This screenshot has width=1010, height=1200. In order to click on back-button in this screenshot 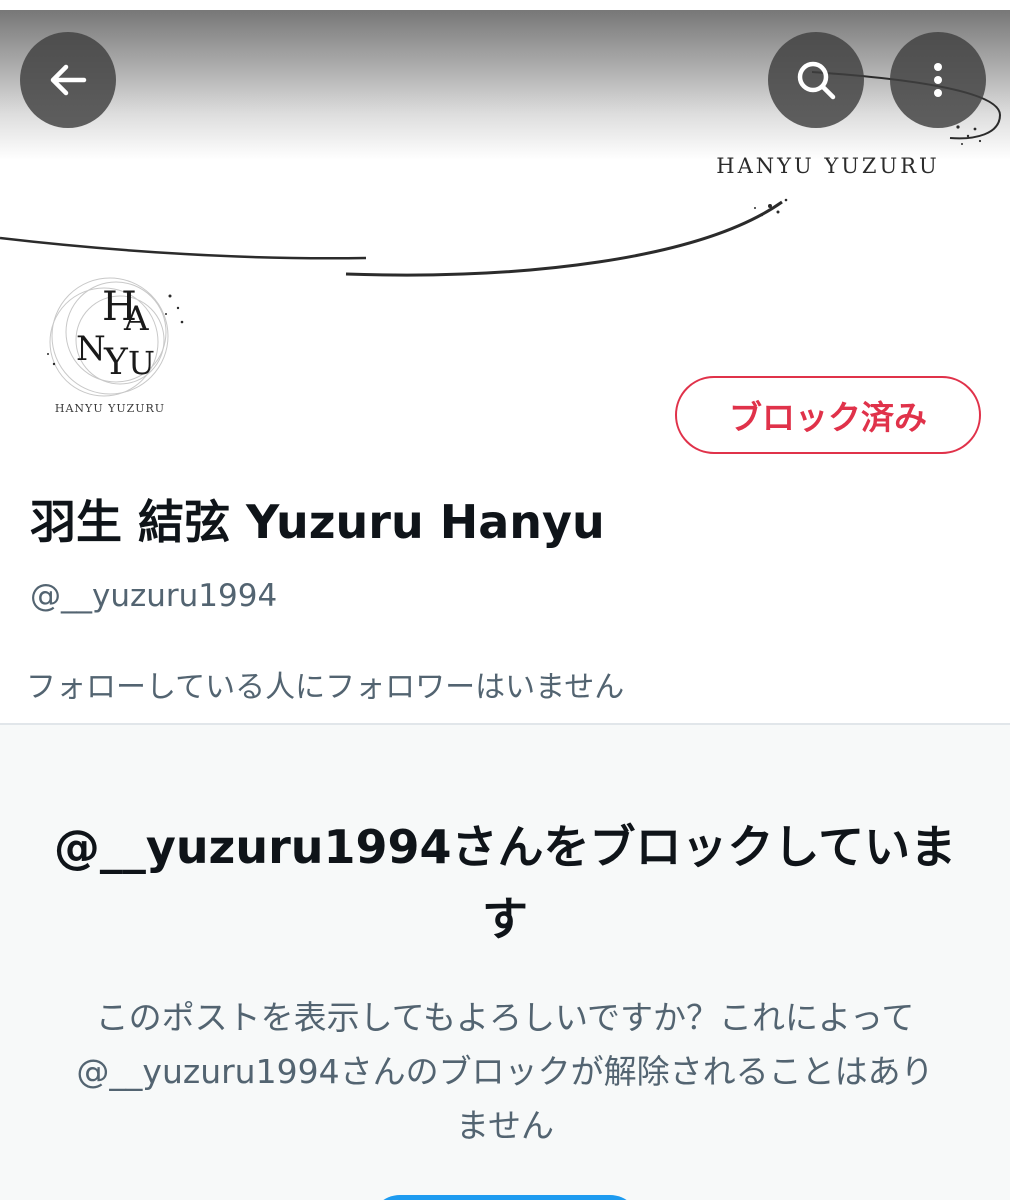, I will do `click(68, 80)`.